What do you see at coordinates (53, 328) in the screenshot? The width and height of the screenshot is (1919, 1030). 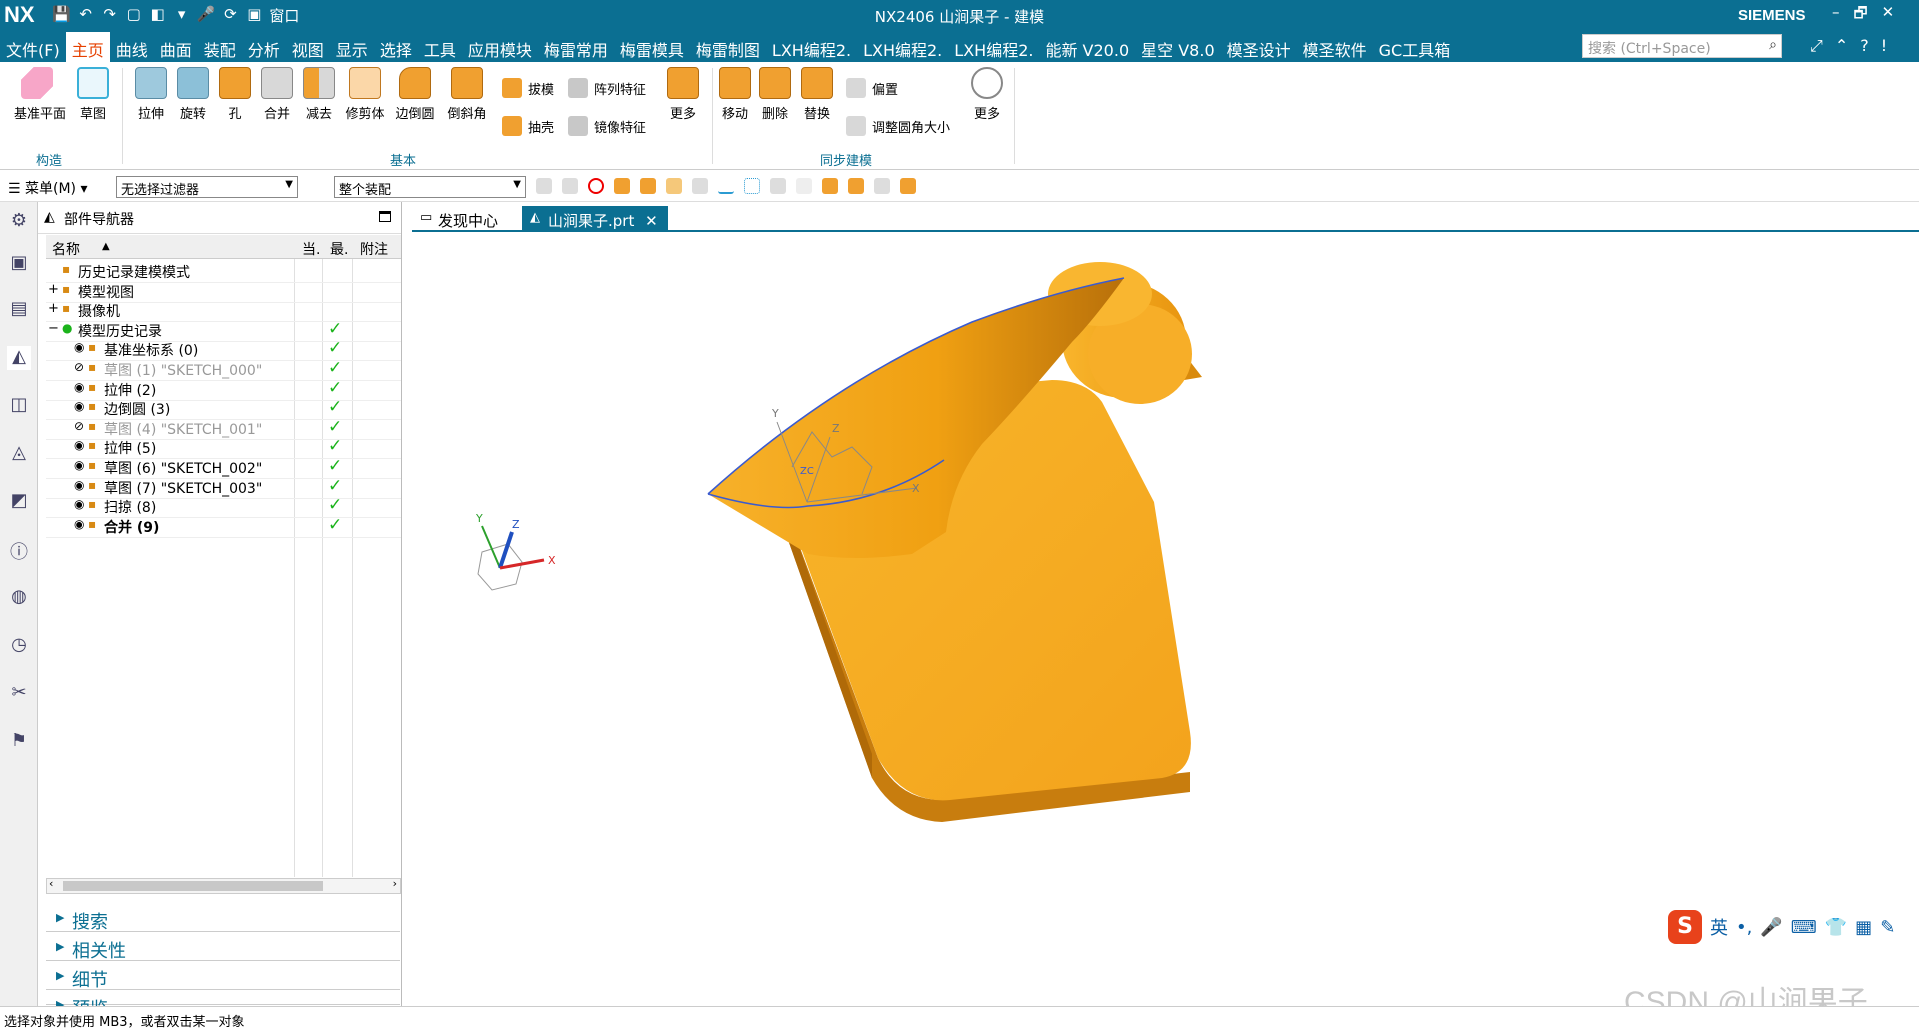 I see `collapse-icon: −` at bounding box center [53, 328].